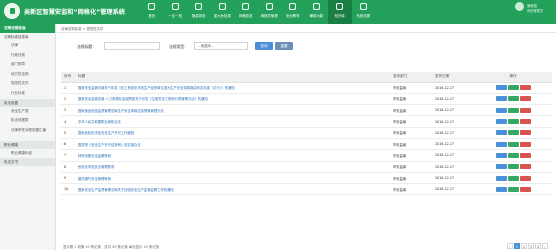 This screenshot has width=556, height=250. I want to click on sidebar-item: 法律责任对照依据汇编, so click(27, 133).